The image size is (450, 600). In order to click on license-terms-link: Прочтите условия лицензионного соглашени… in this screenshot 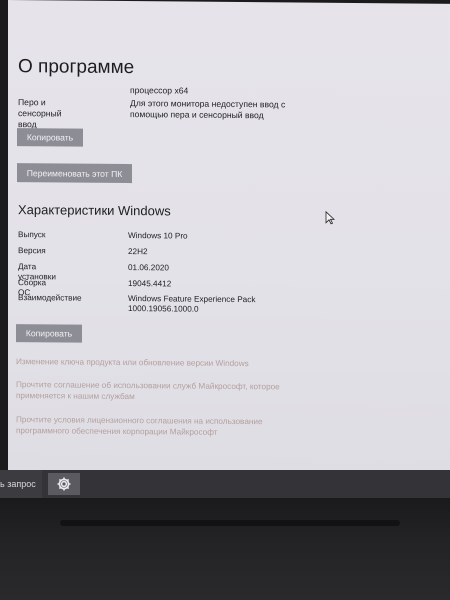, I will do `click(151, 426)`.